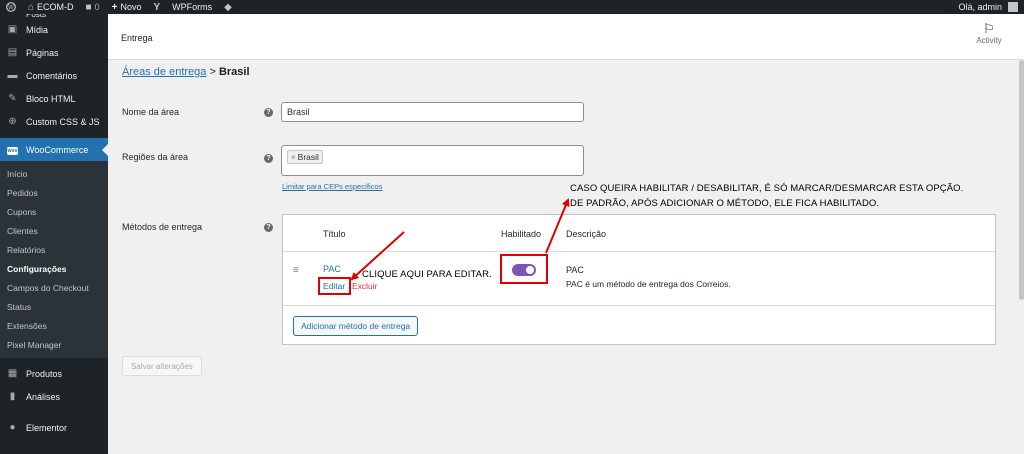 This screenshot has height=454, width=1024. Describe the element at coordinates (1013, 7) in the screenshot. I see `avatar` at that location.